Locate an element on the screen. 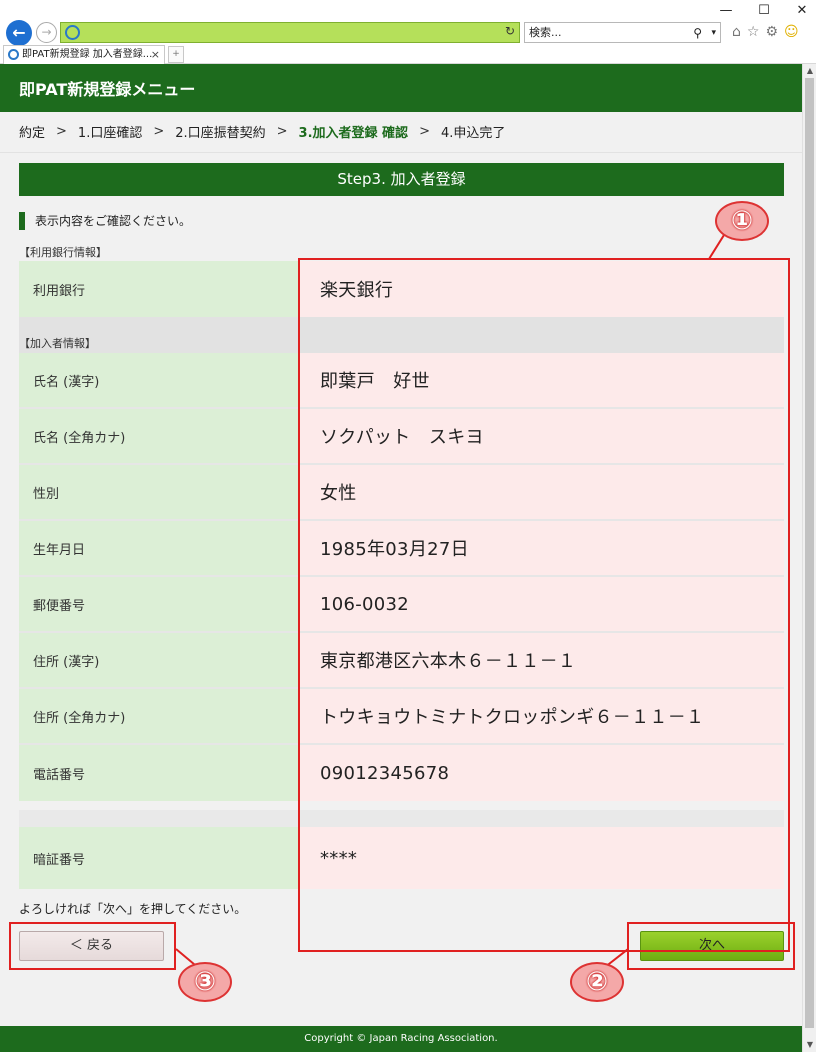 The width and height of the screenshot is (816, 1052). vertical-scrollbar: ▲ ▼ is located at coordinates (809, 558).